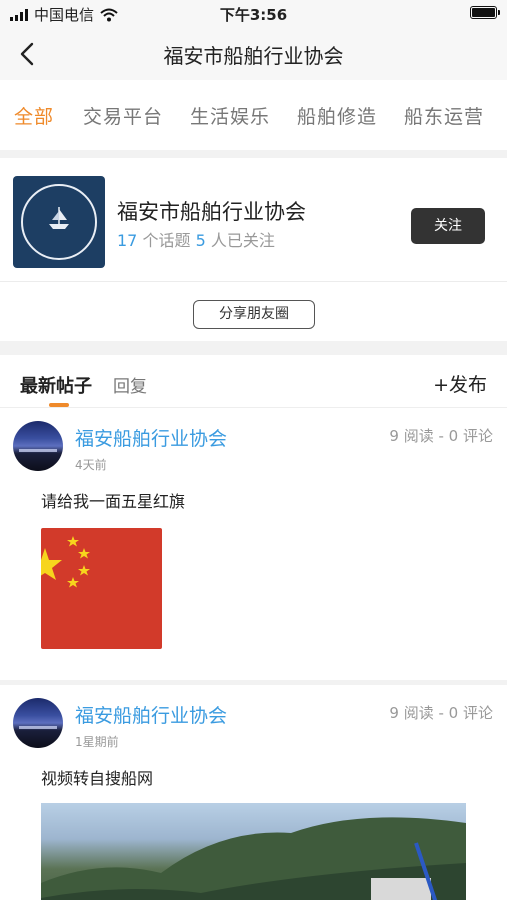 The width and height of the screenshot is (507, 900). I want to click on tab-trading: 交易平台, so click(123, 115).